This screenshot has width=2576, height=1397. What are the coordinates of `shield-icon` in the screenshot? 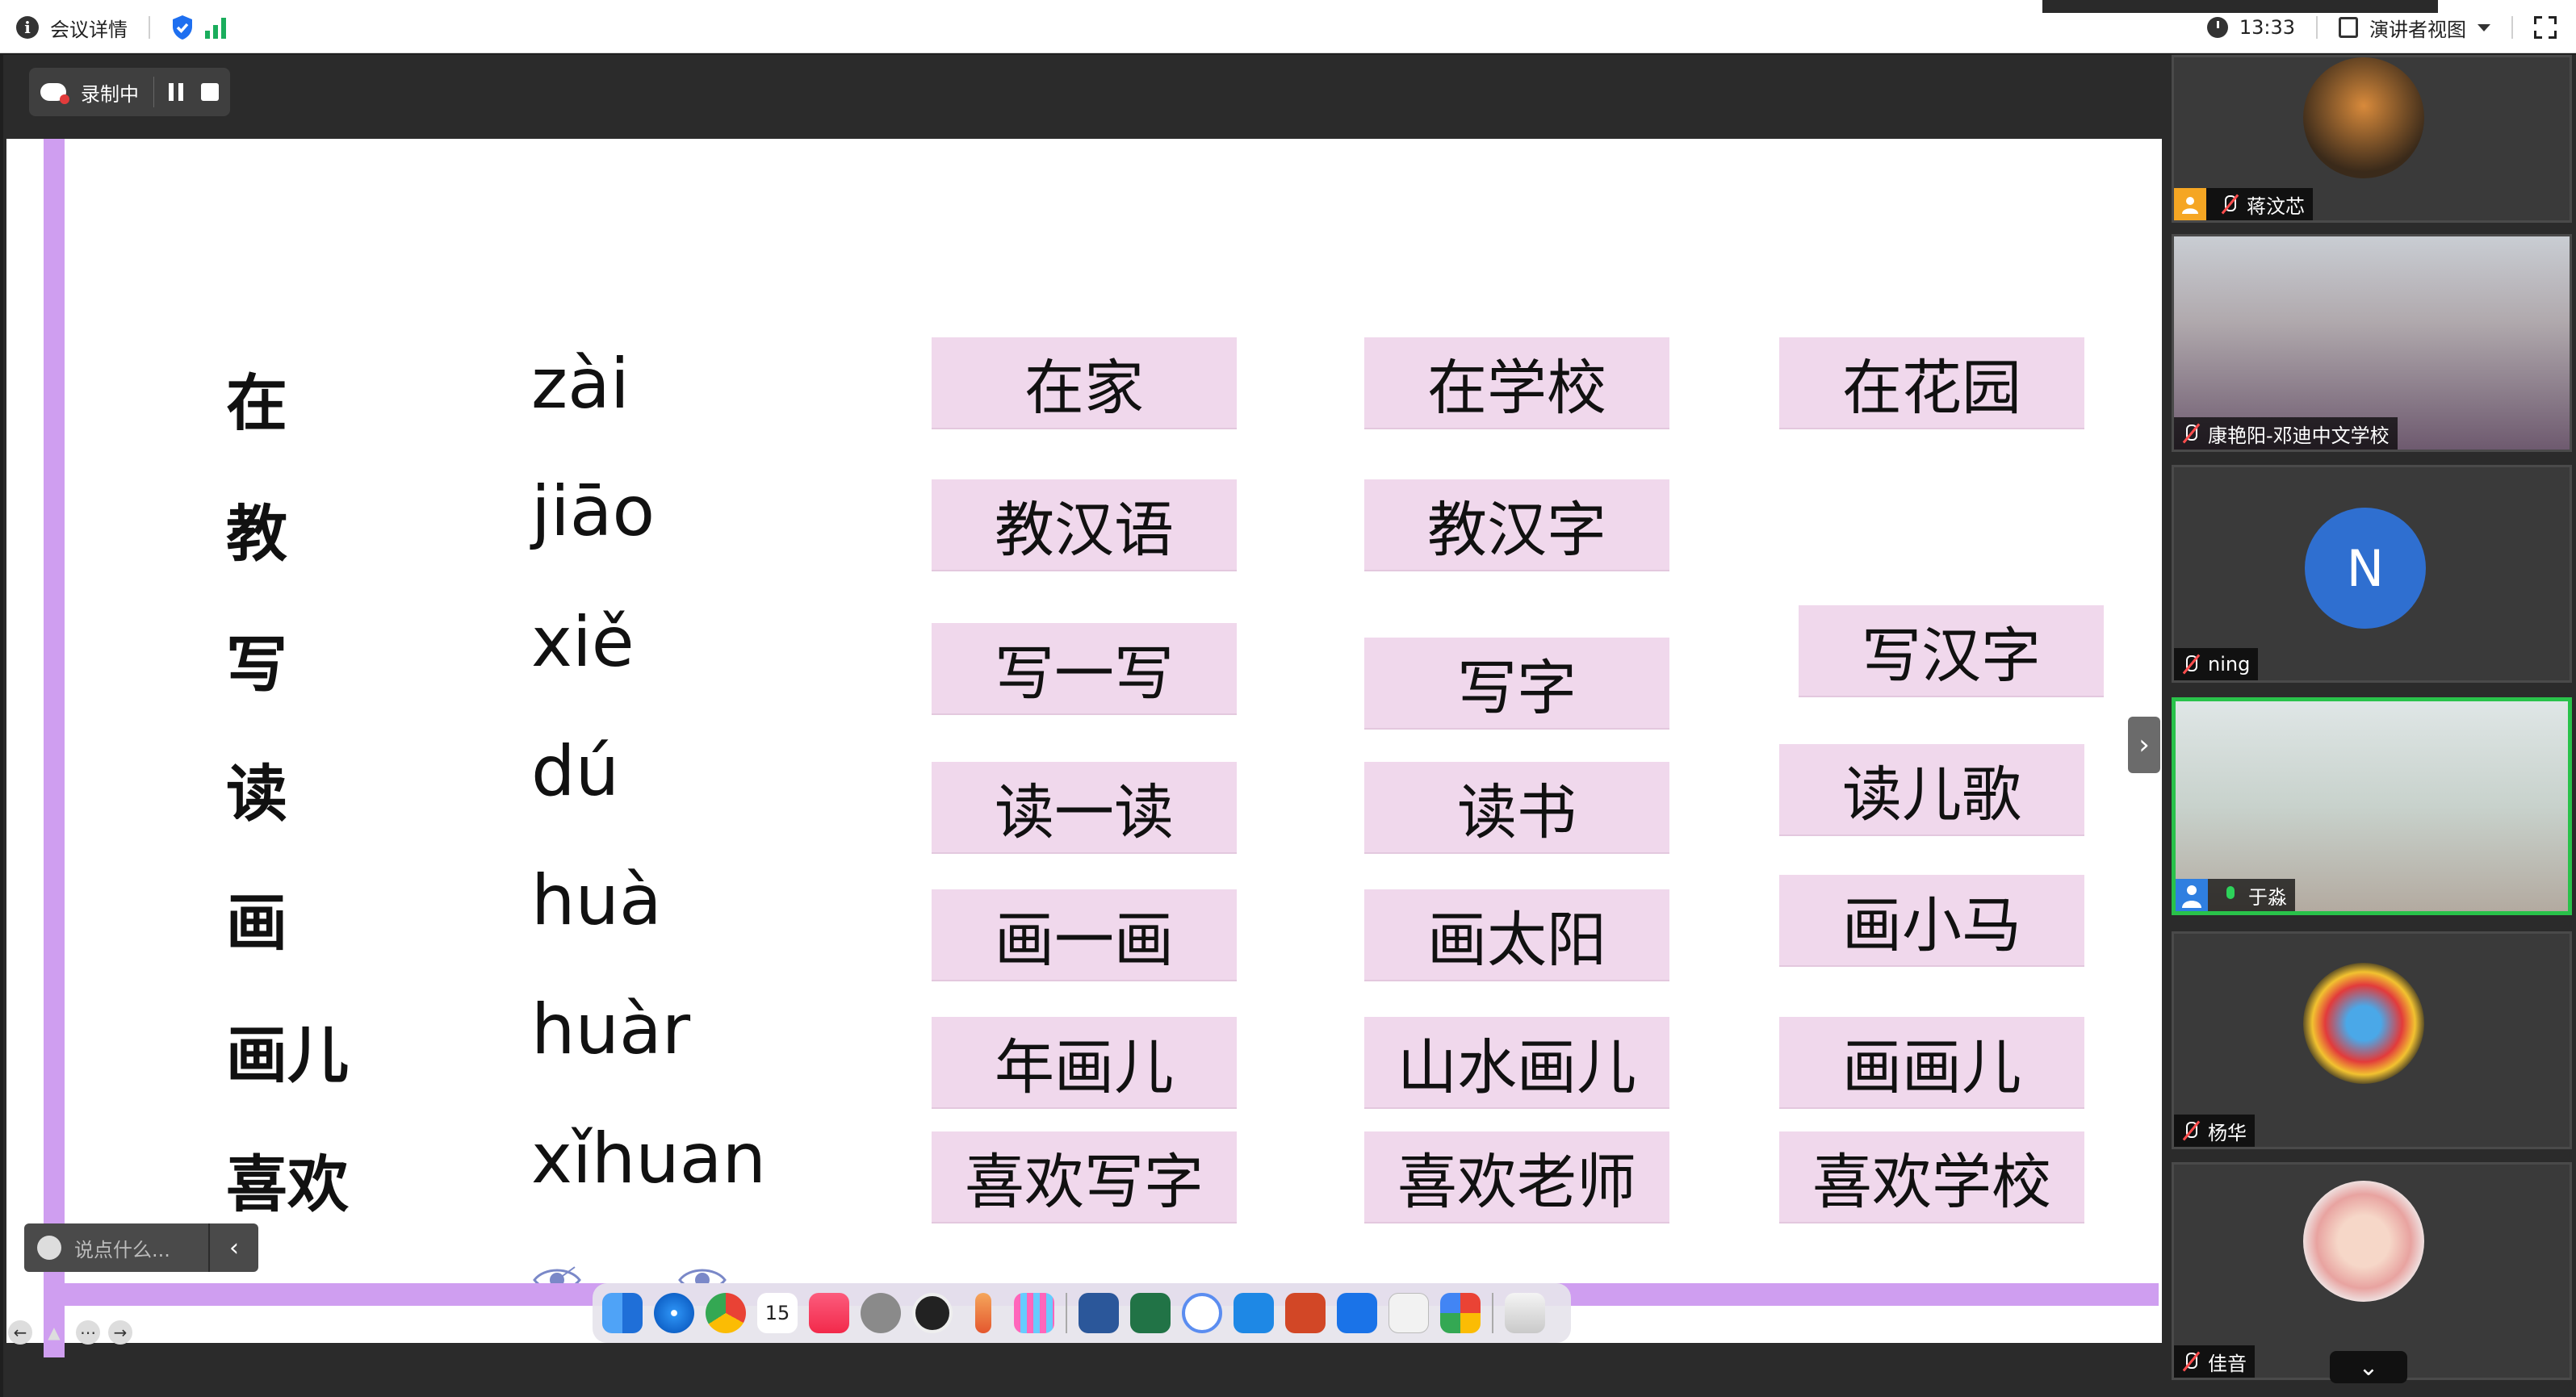 It's located at (182, 27).